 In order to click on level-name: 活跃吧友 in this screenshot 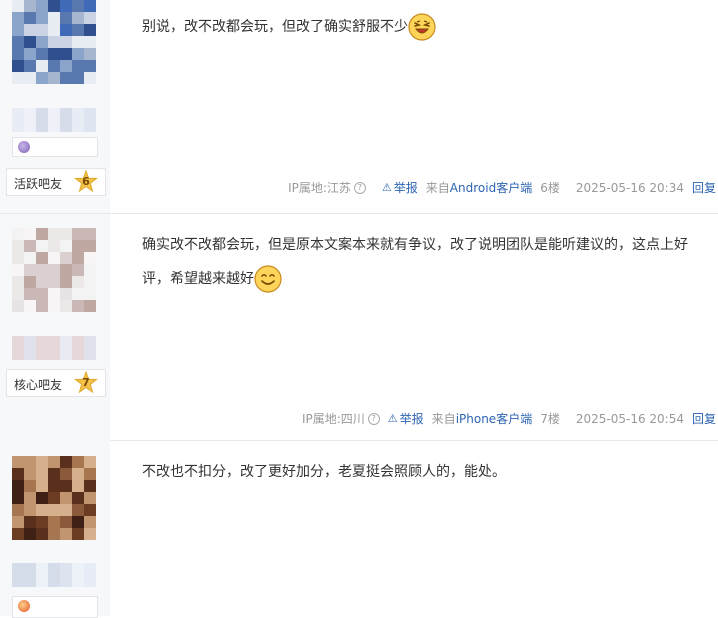, I will do `click(38, 184)`.